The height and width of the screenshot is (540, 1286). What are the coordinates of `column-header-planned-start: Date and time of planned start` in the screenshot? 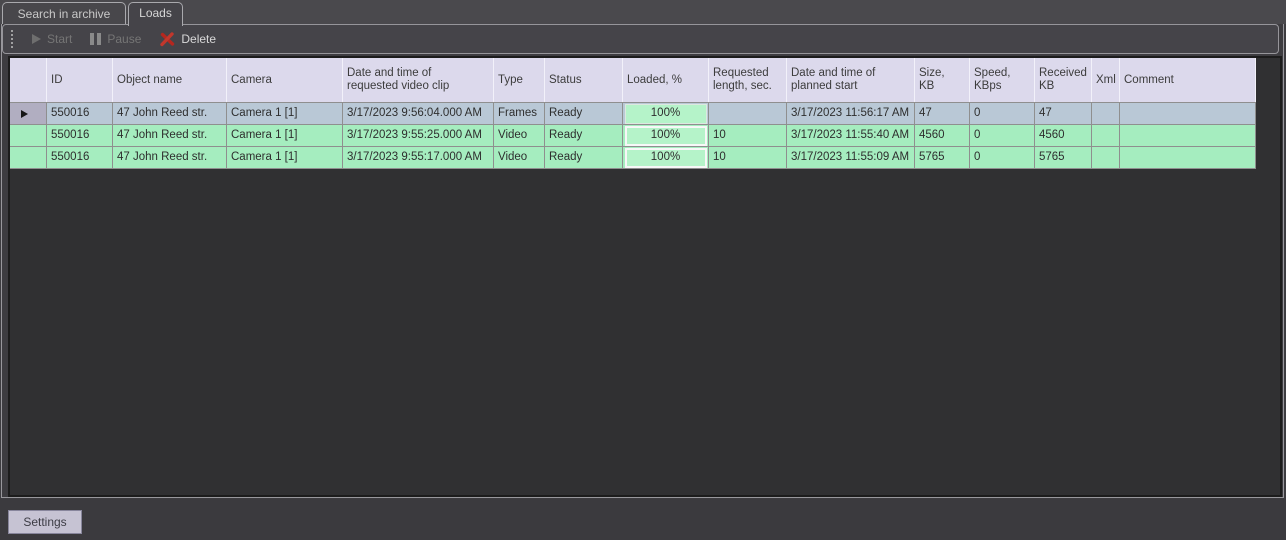 It's located at (851, 80).